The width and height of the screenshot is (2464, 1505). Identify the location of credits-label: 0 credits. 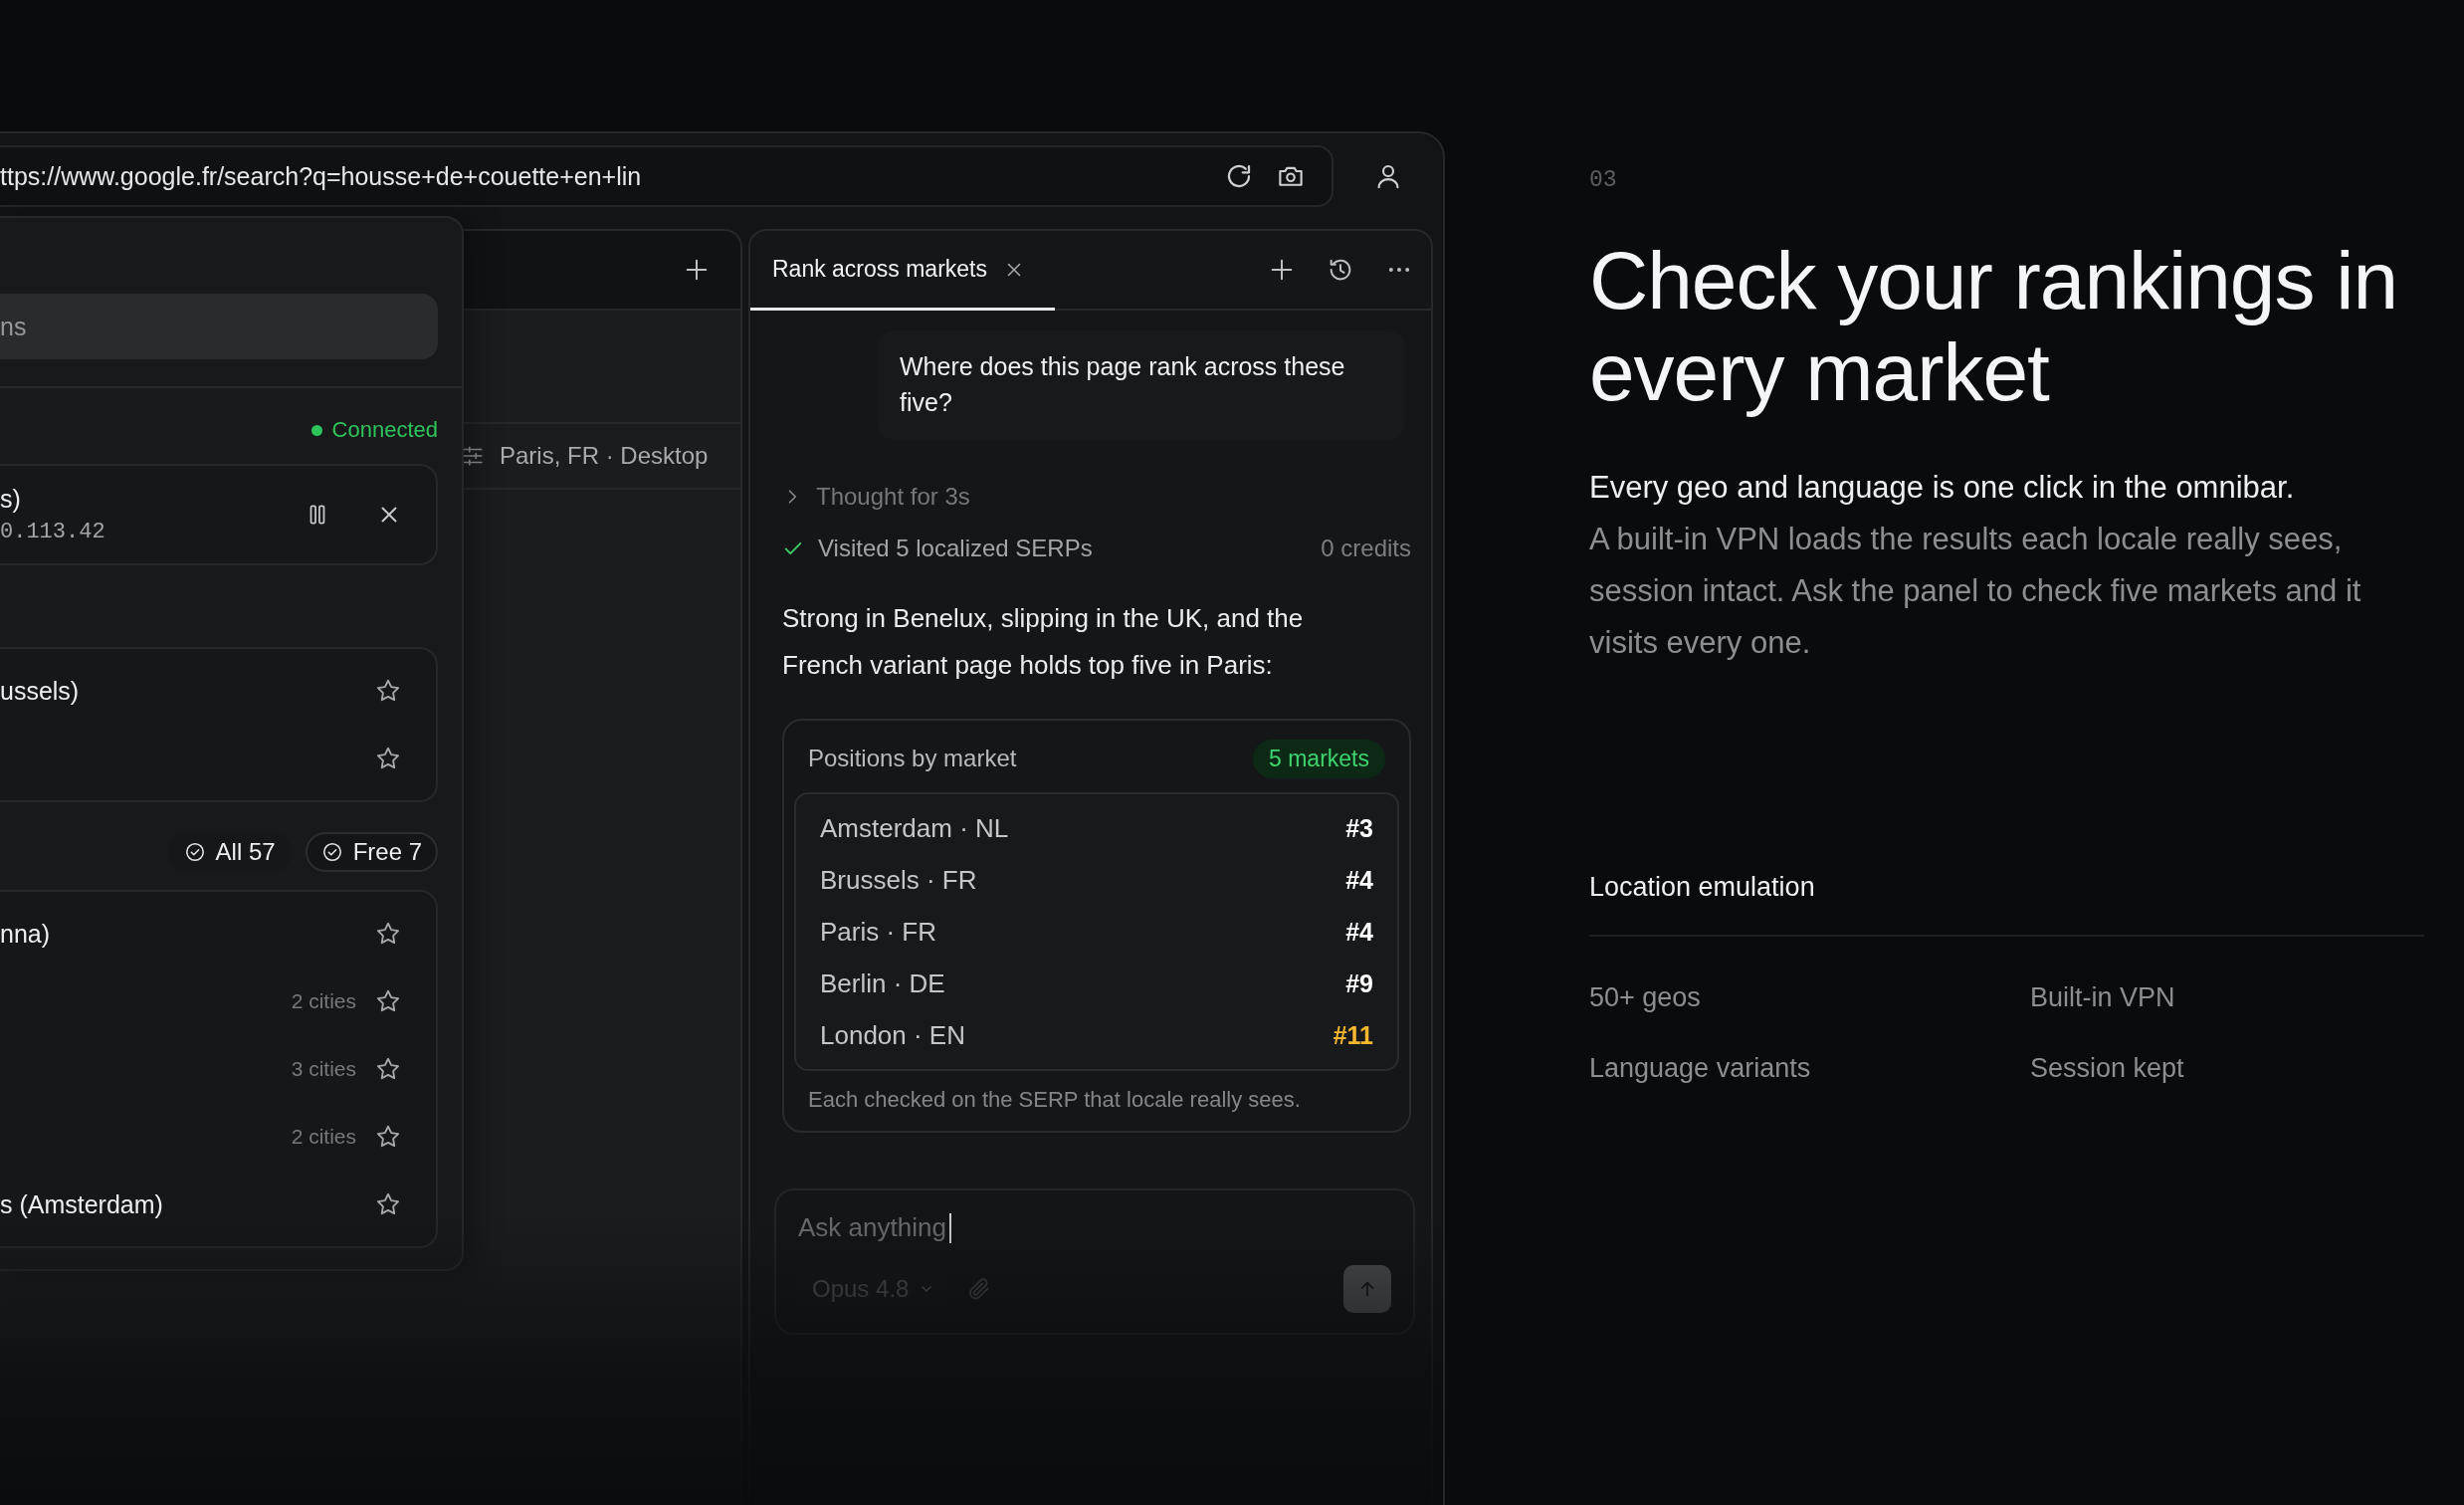
(1366, 548).